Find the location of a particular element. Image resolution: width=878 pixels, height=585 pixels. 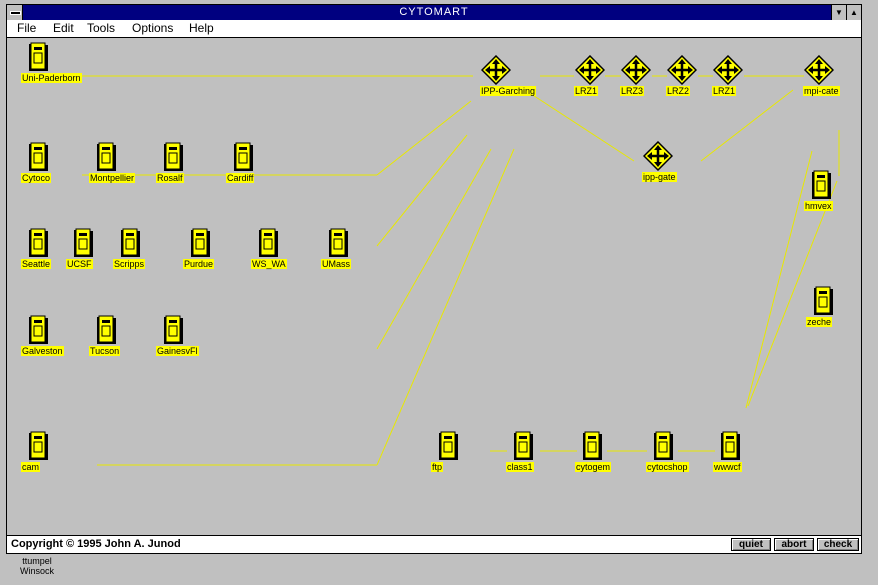

host-label: Uni-Paderborn is located at coordinates (51, 78).